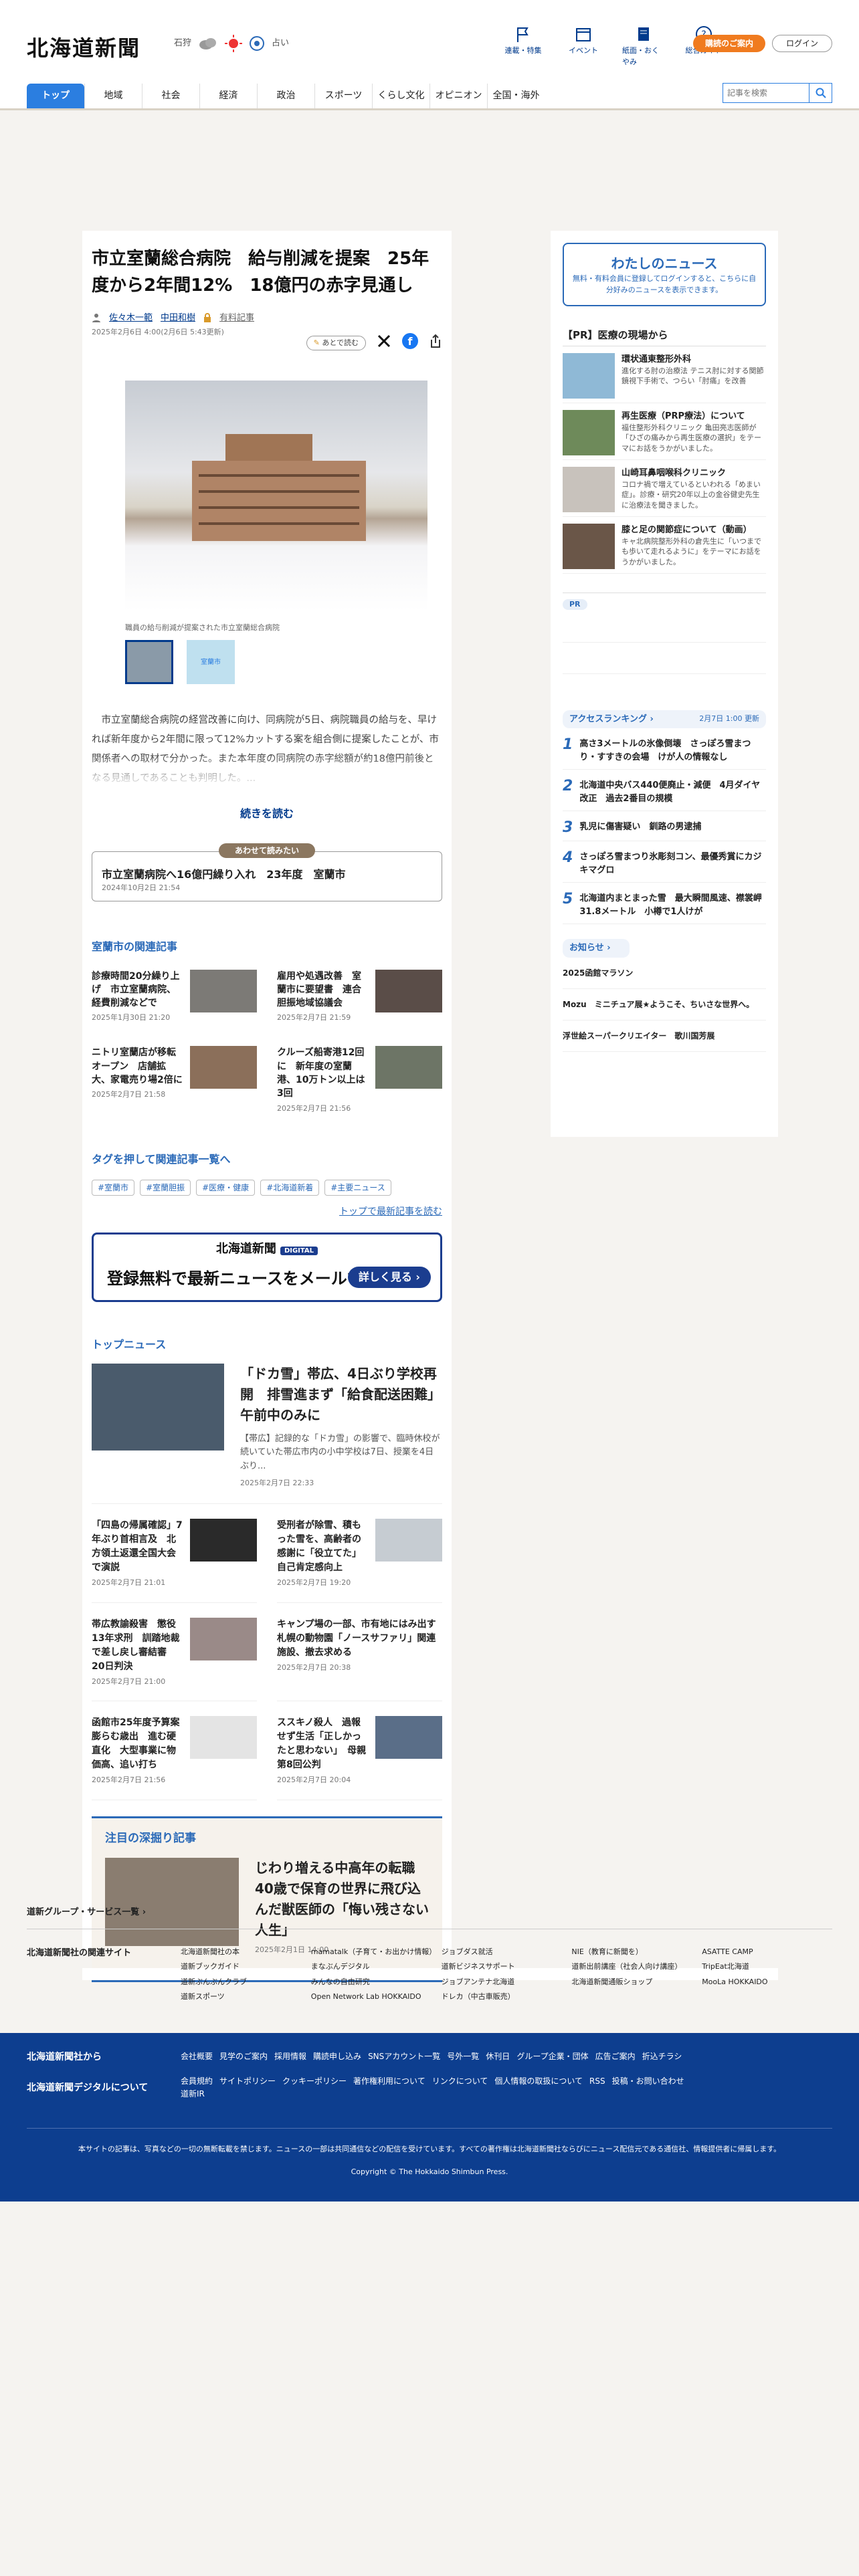 Image resolution: width=859 pixels, height=2576 pixels. What do you see at coordinates (597, 2081) in the screenshot?
I see `footer-link: RSS` at bounding box center [597, 2081].